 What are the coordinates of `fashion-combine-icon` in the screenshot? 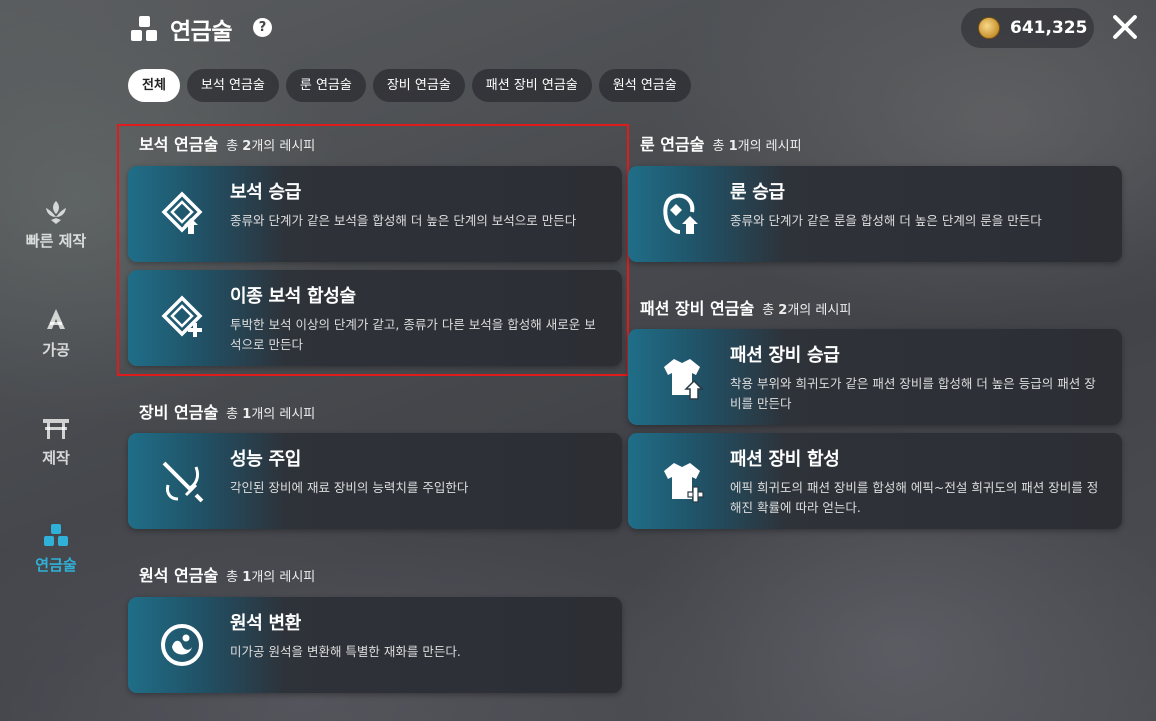 It's located at (684, 483).